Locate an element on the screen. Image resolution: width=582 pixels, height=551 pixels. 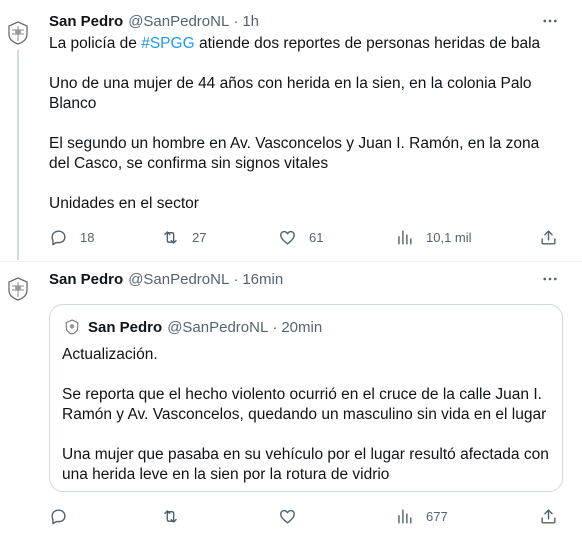
retweet-button is located at coordinates (170, 516).